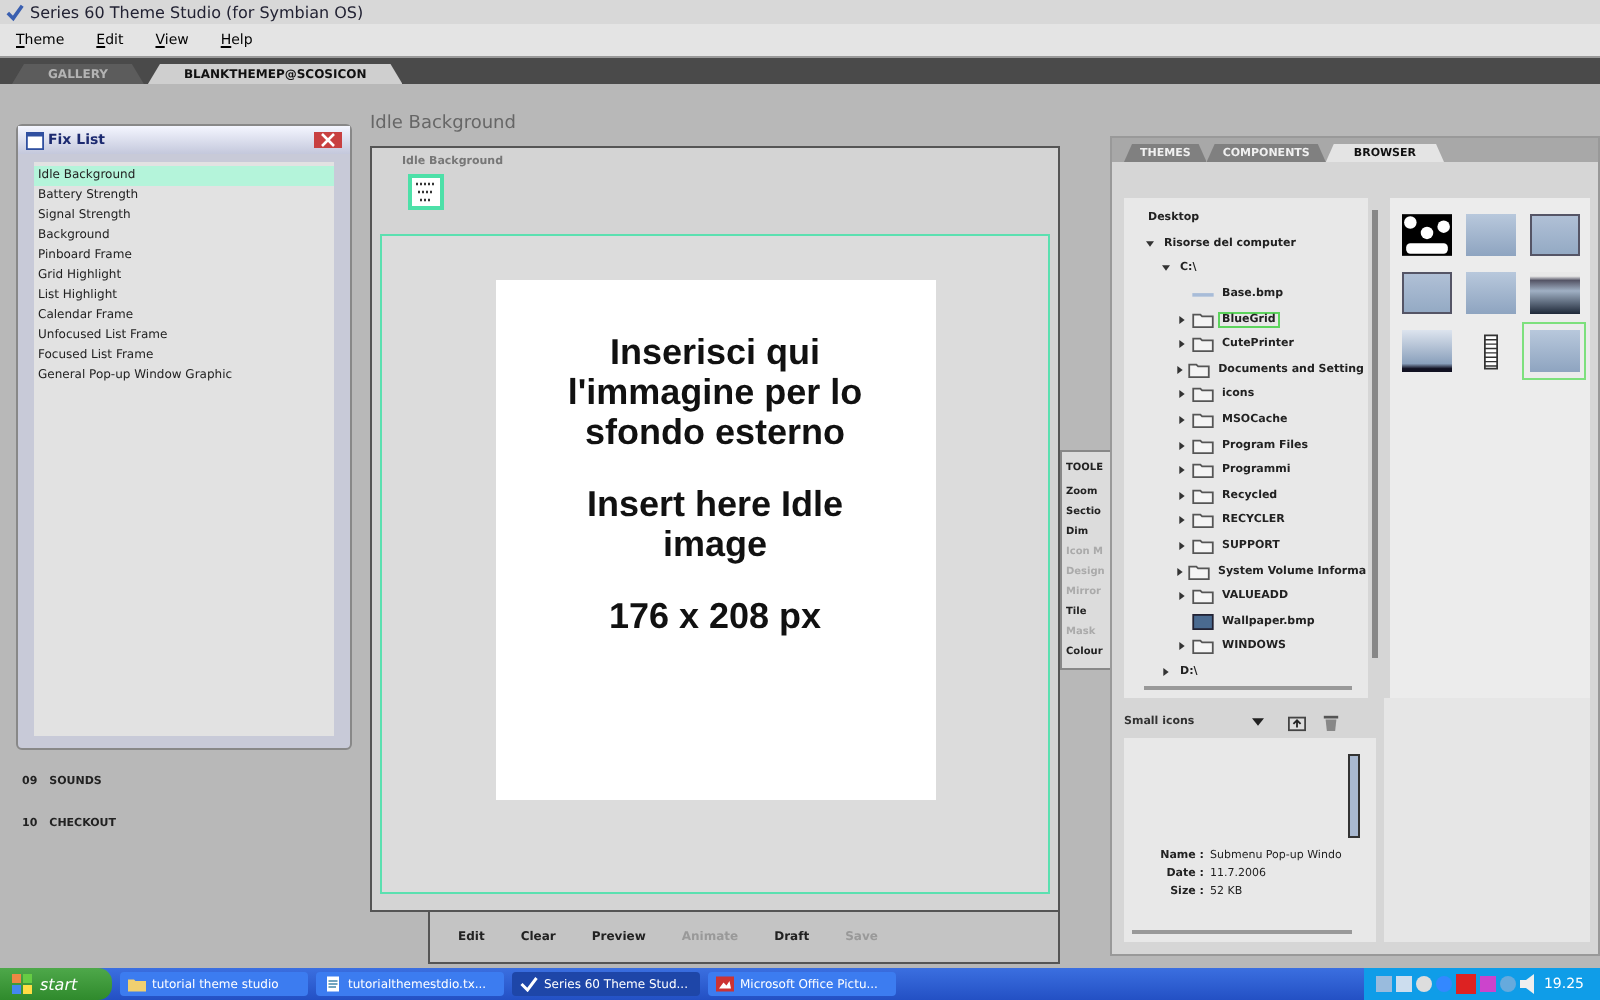 Image resolution: width=1600 pixels, height=1000 pixels. Describe the element at coordinates (1554, 351) in the screenshot. I see `thumbnail` at that location.